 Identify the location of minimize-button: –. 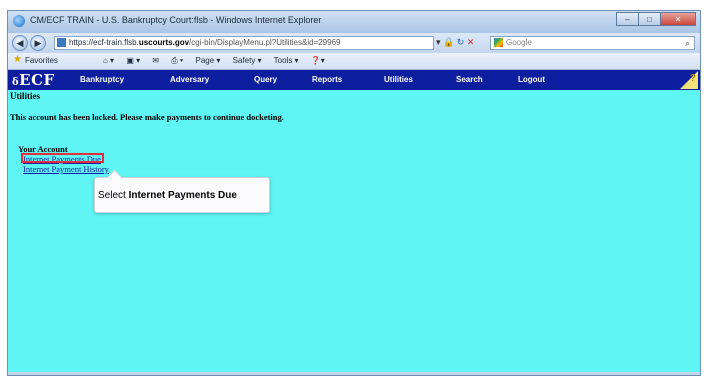
(627, 19).